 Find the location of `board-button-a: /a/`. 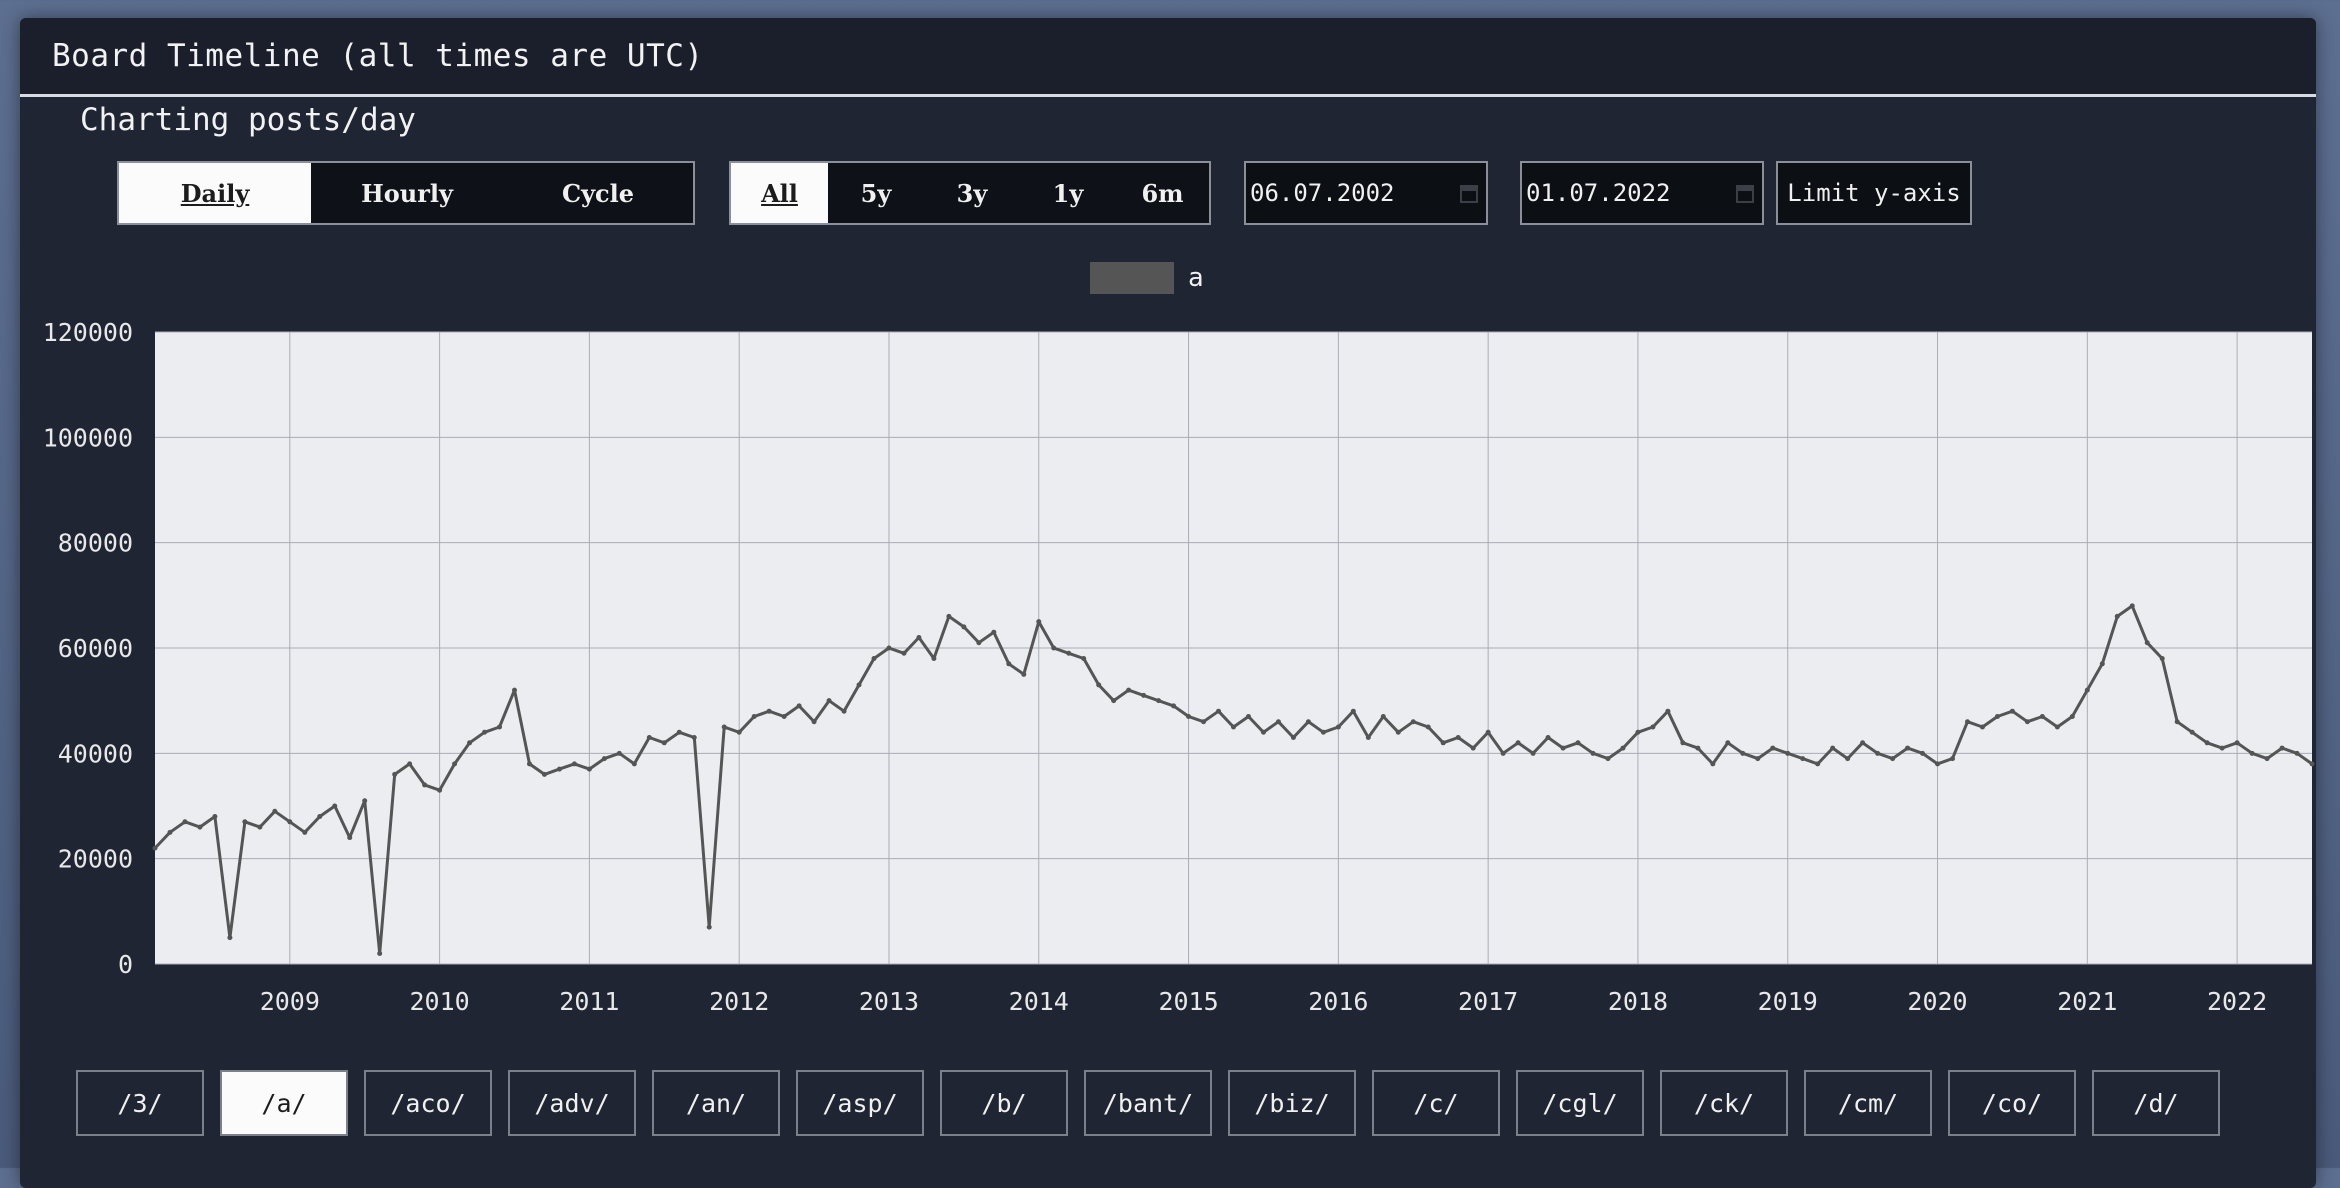

board-button-a: /a/ is located at coordinates (284, 1103).